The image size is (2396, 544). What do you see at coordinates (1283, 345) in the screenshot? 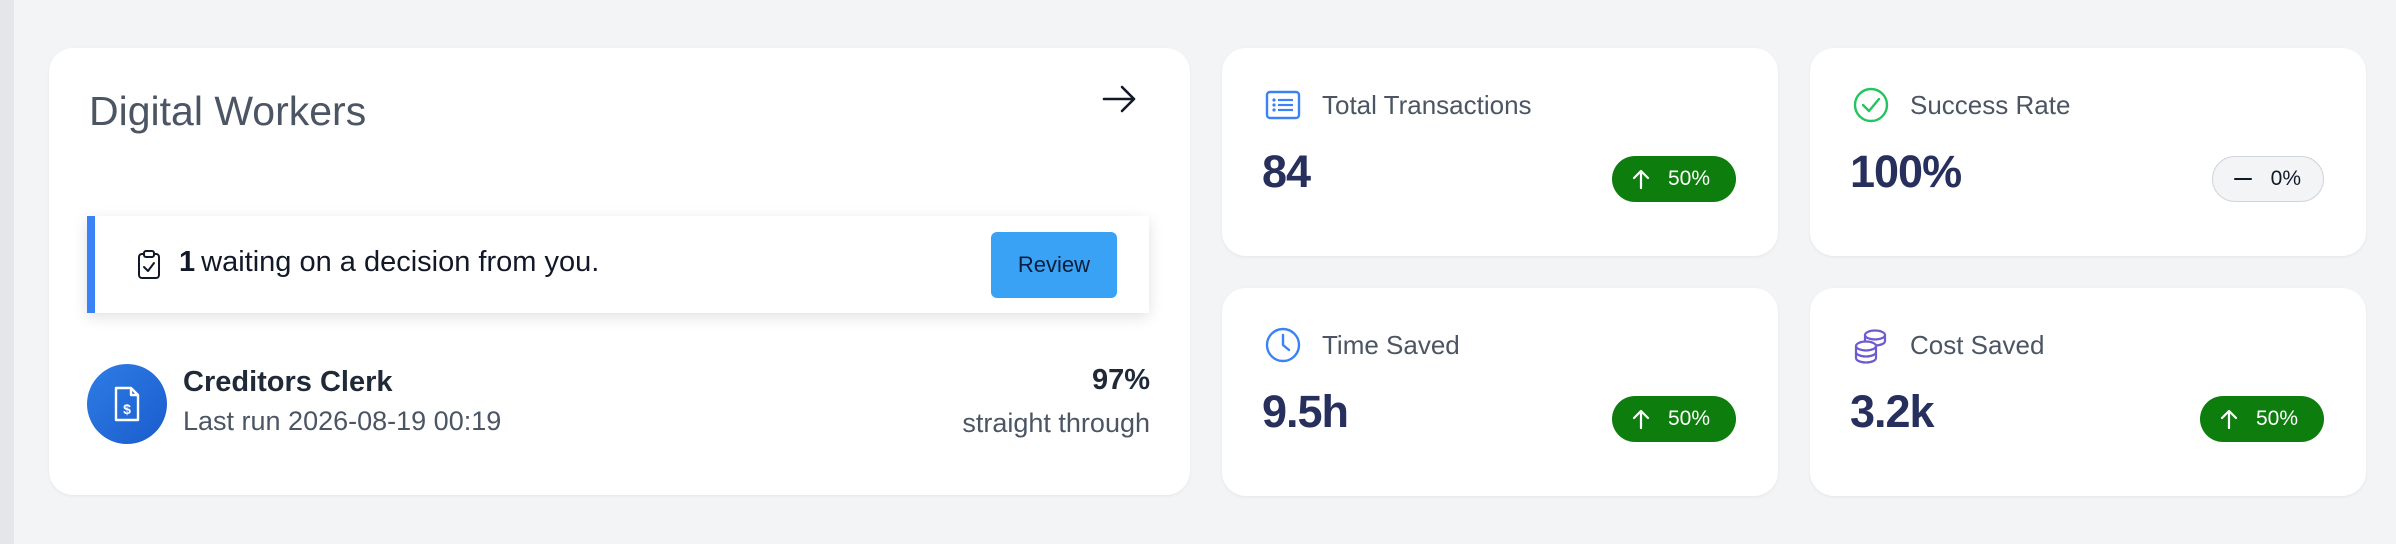
I see `clock-icon` at bounding box center [1283, 345].